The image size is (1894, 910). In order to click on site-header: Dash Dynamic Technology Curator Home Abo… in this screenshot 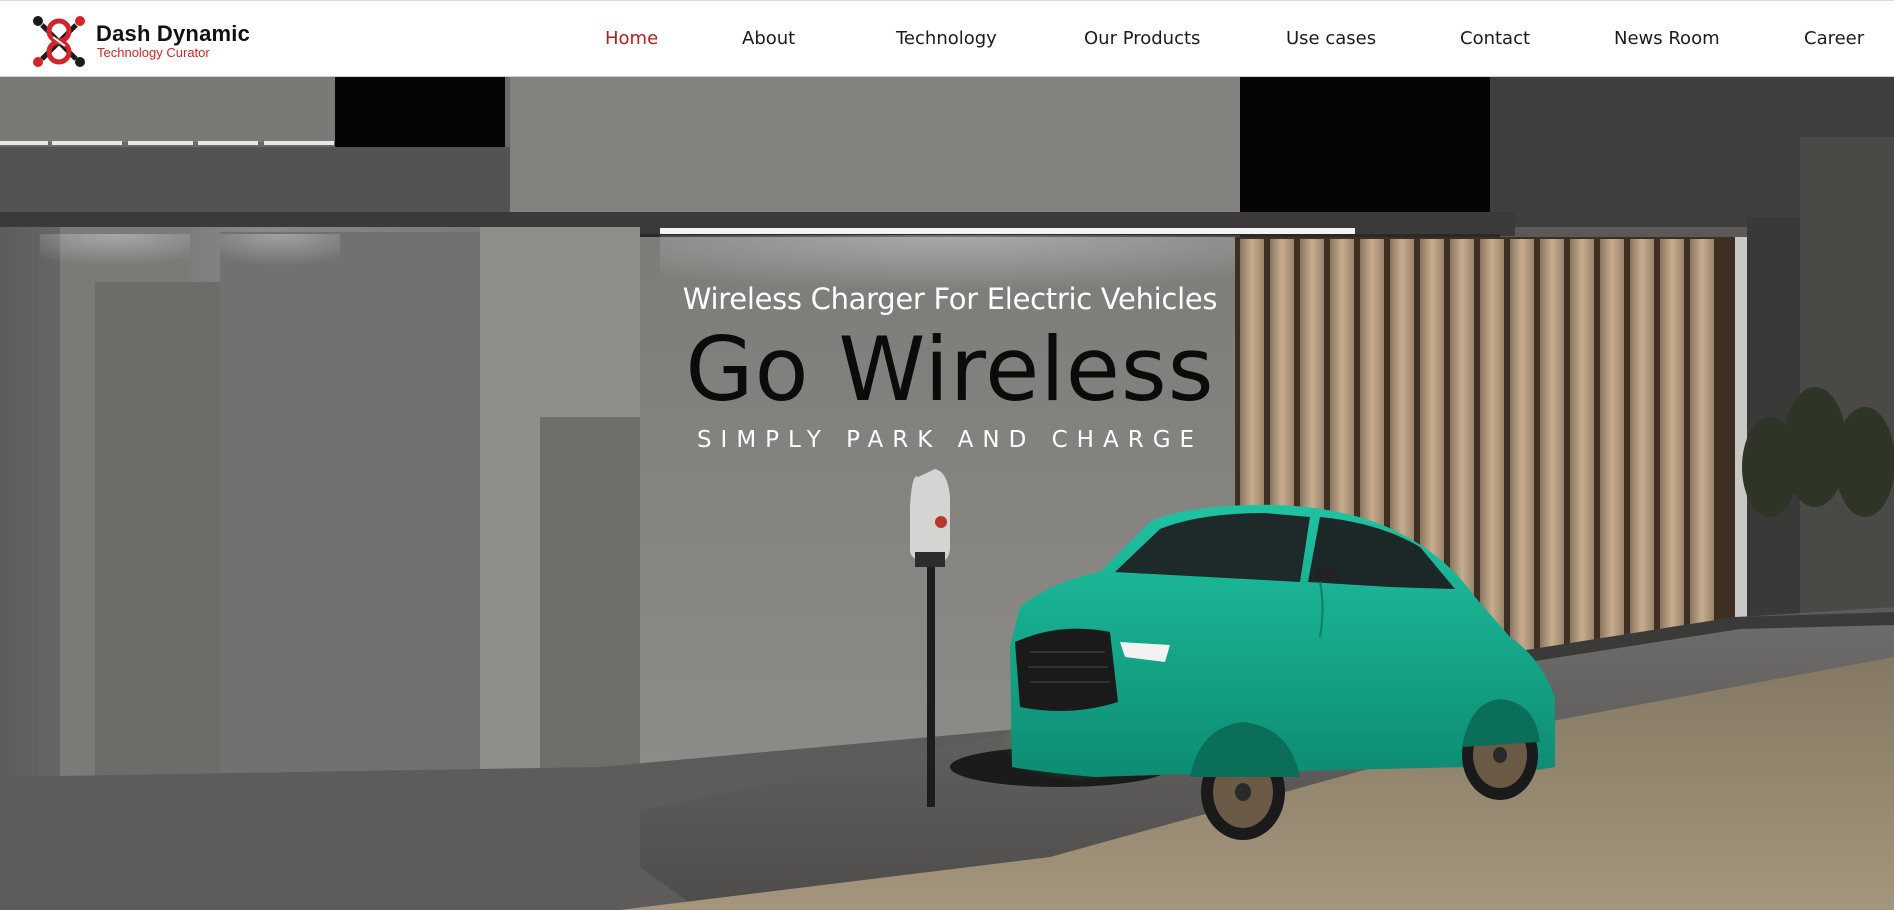, I will do `click(947, 38)`.